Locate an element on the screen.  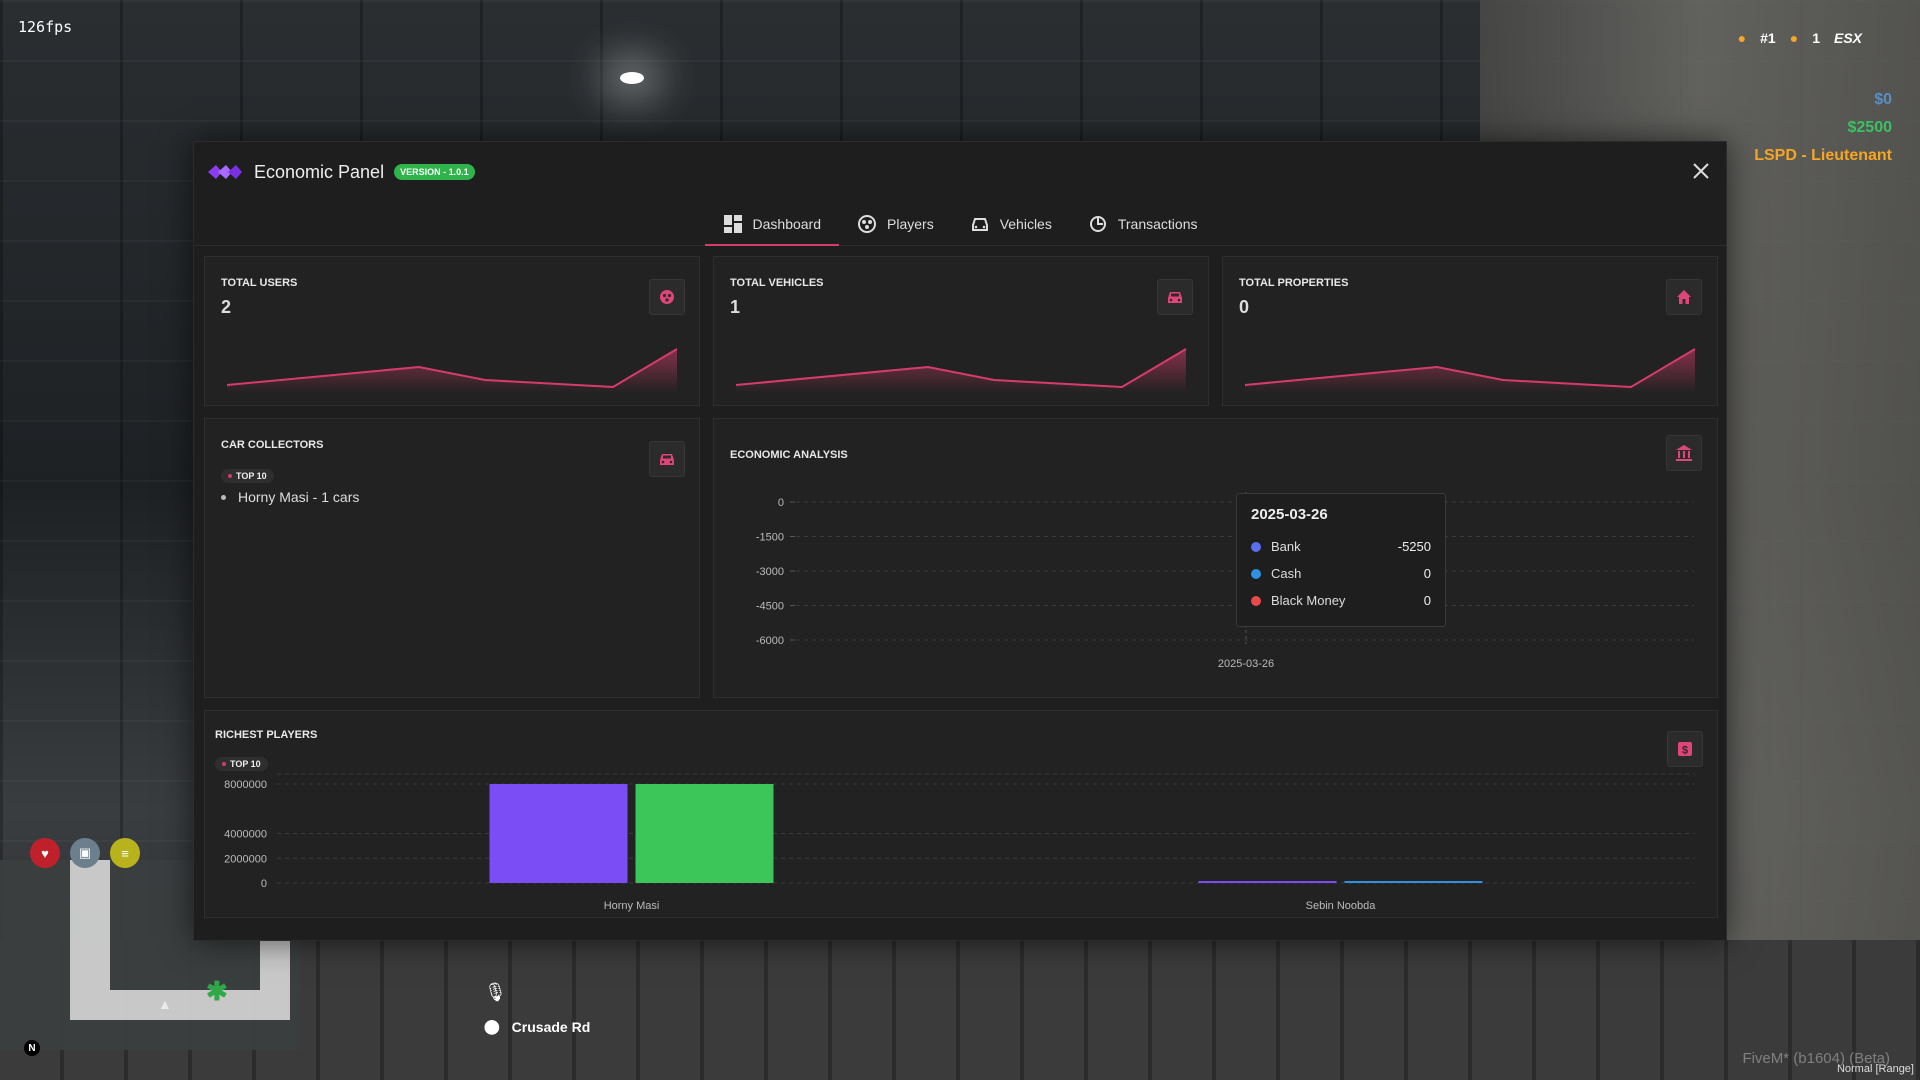
users-icon is located at coordinates (667, 297).